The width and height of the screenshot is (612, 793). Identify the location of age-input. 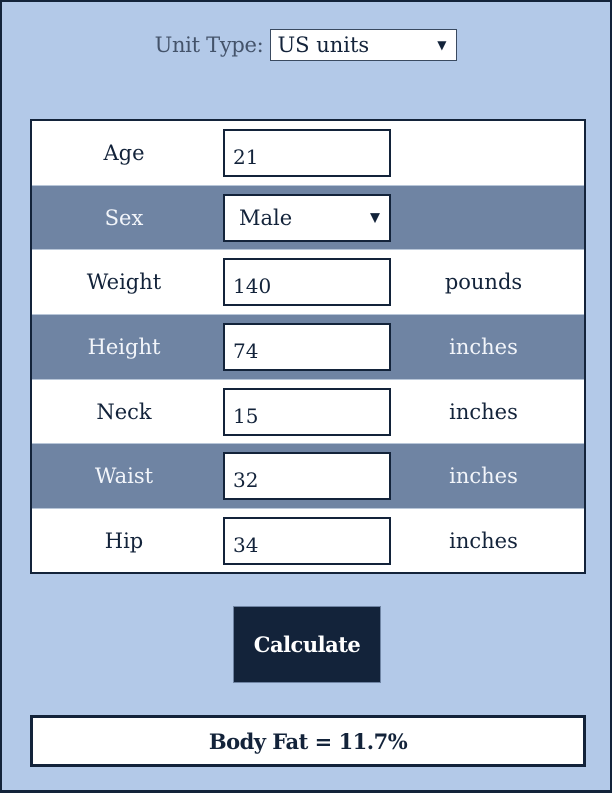
(307, 152).